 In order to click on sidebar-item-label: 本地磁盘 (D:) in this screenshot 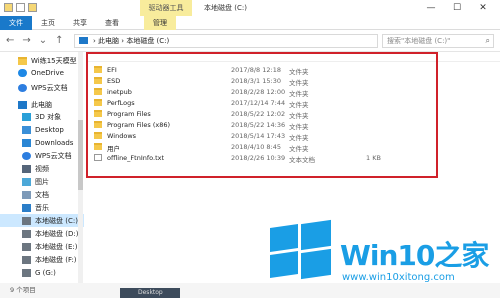, I will do `click(57, 233)`.